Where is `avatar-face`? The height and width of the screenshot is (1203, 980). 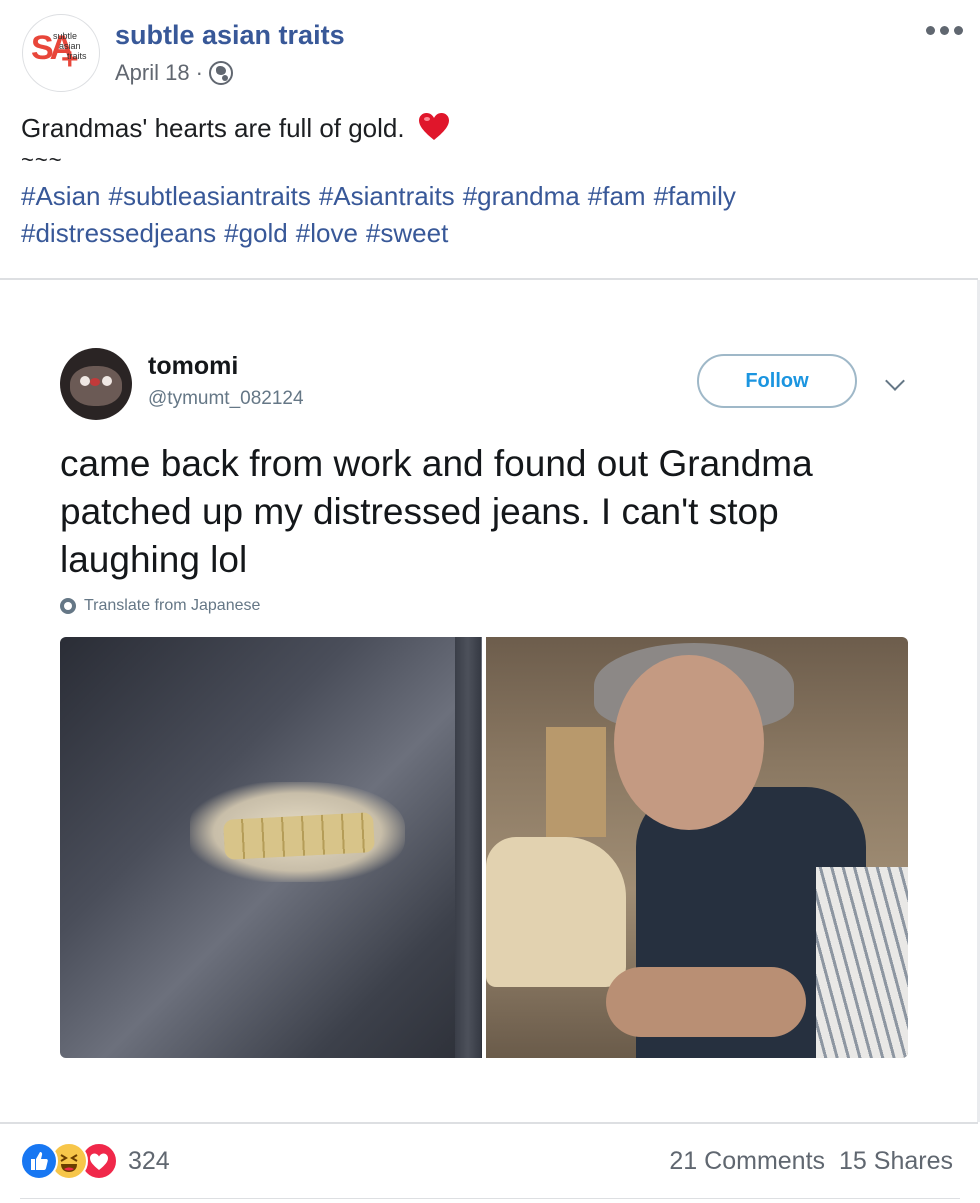
avatar-face is located at coordinates (96, 386).